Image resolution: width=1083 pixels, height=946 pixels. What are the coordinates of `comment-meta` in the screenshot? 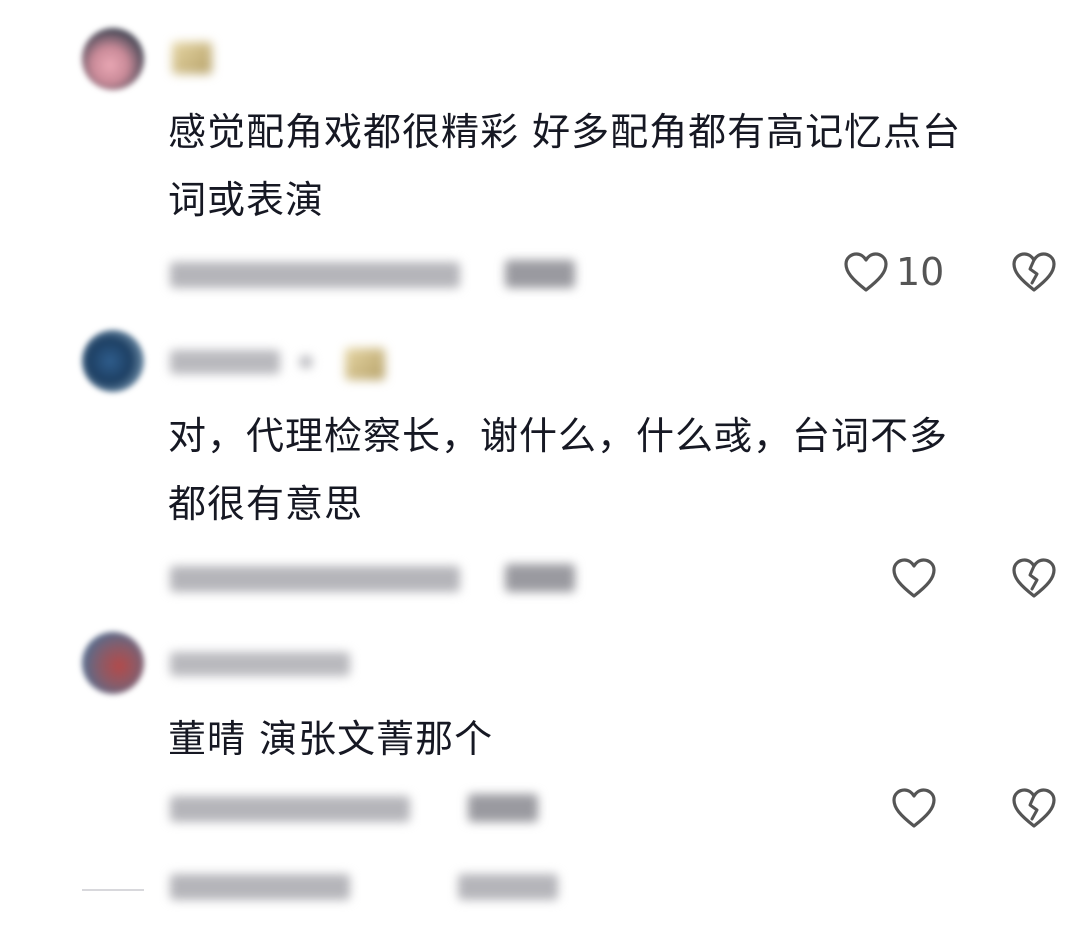 It's located at (290, 809).